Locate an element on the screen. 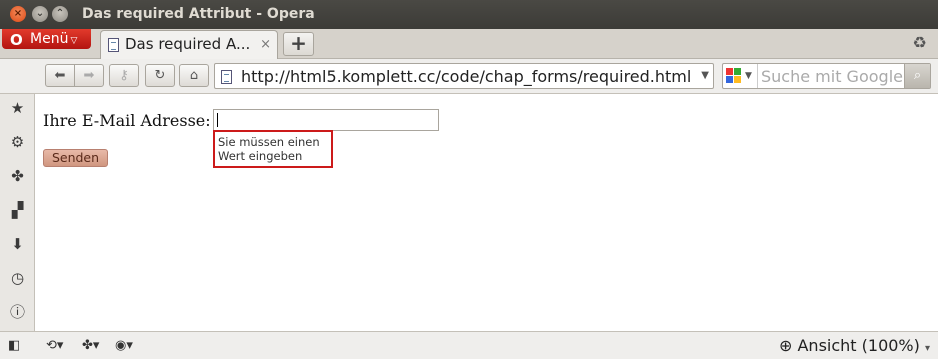 Image resolution: width=938 pixels, height=359 pixels. opera-logo-icon: O is located at coordinates (16, 40).